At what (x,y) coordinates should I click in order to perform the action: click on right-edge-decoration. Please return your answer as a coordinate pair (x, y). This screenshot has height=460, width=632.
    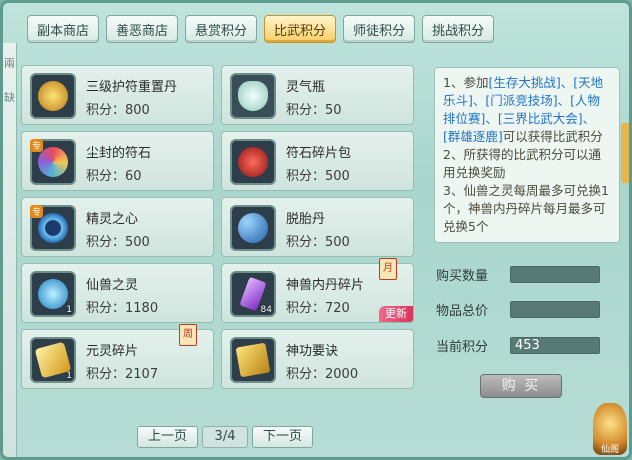
    Looking at the image, I should click on (625, 153).